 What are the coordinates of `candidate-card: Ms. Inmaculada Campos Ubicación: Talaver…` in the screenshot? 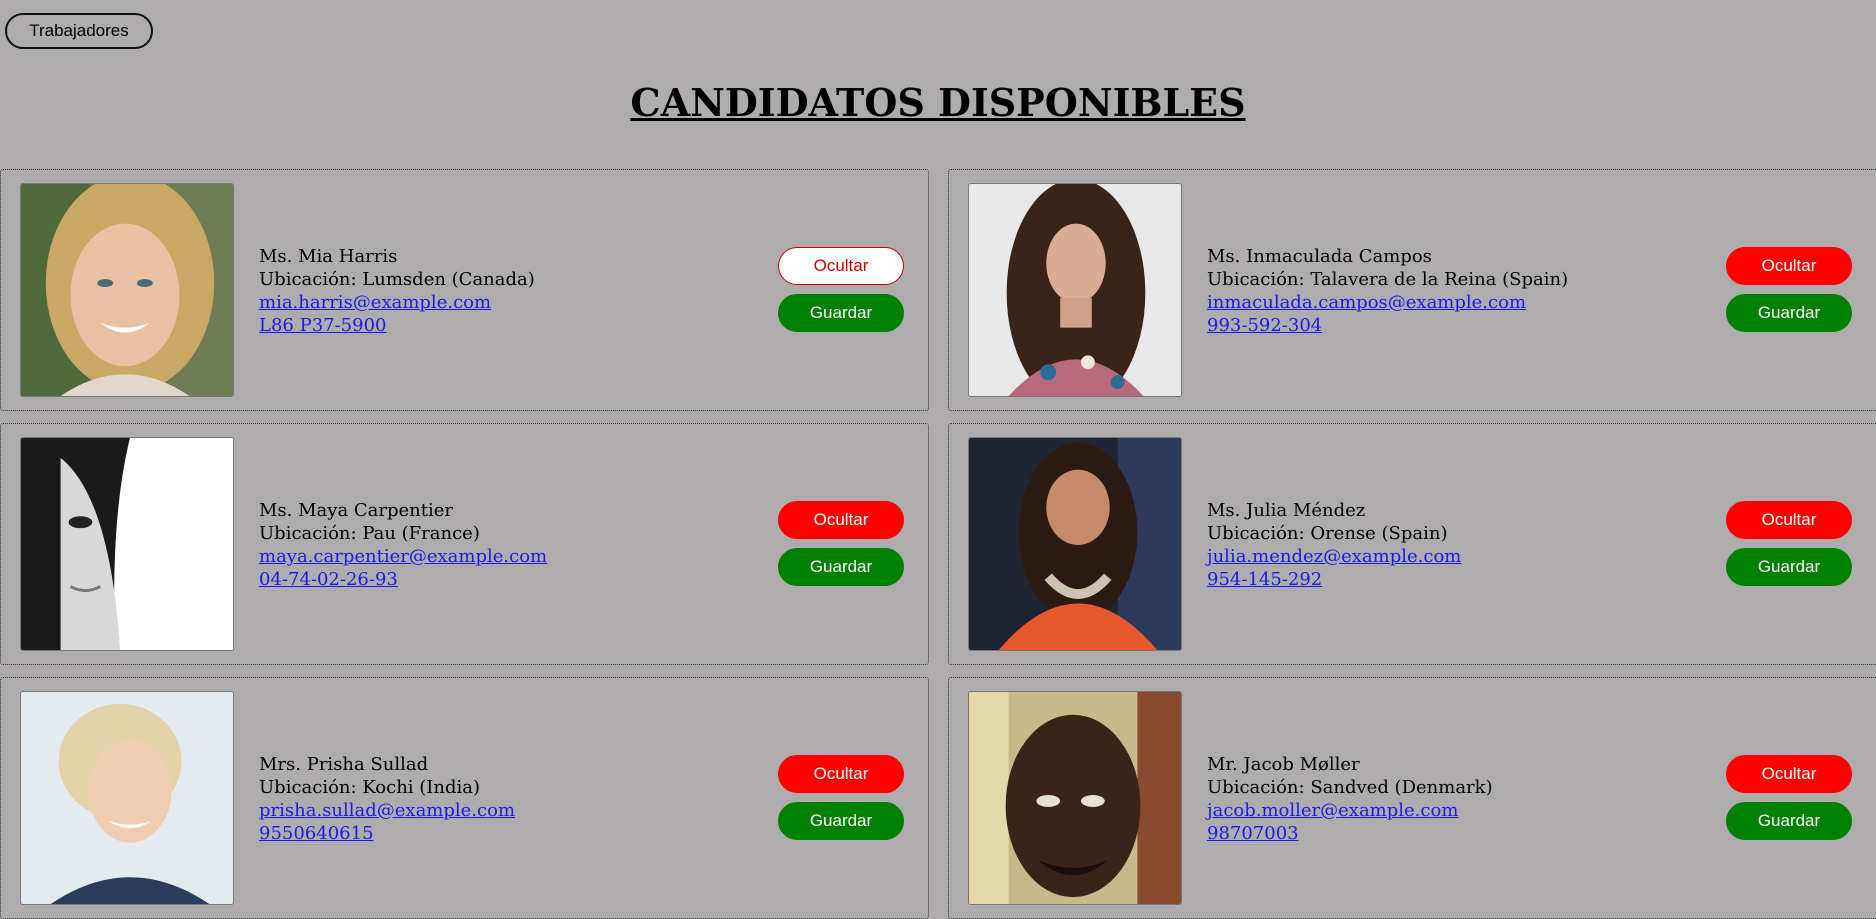 It's located at (1412, 290).